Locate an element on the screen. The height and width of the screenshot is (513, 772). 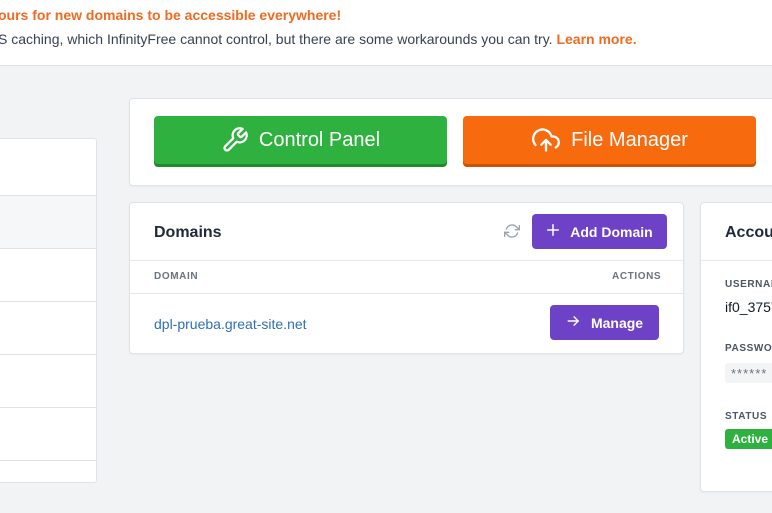
username-value: if0_3757 is located at coordinates (748, 307).